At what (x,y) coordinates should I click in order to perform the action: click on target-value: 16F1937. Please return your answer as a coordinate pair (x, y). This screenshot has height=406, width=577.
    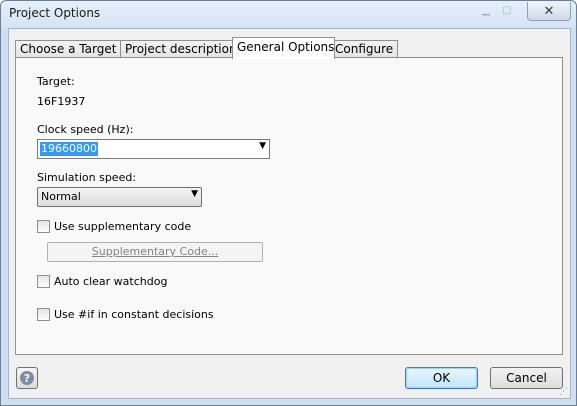
    Looking at the image, I should click on (61, 101).